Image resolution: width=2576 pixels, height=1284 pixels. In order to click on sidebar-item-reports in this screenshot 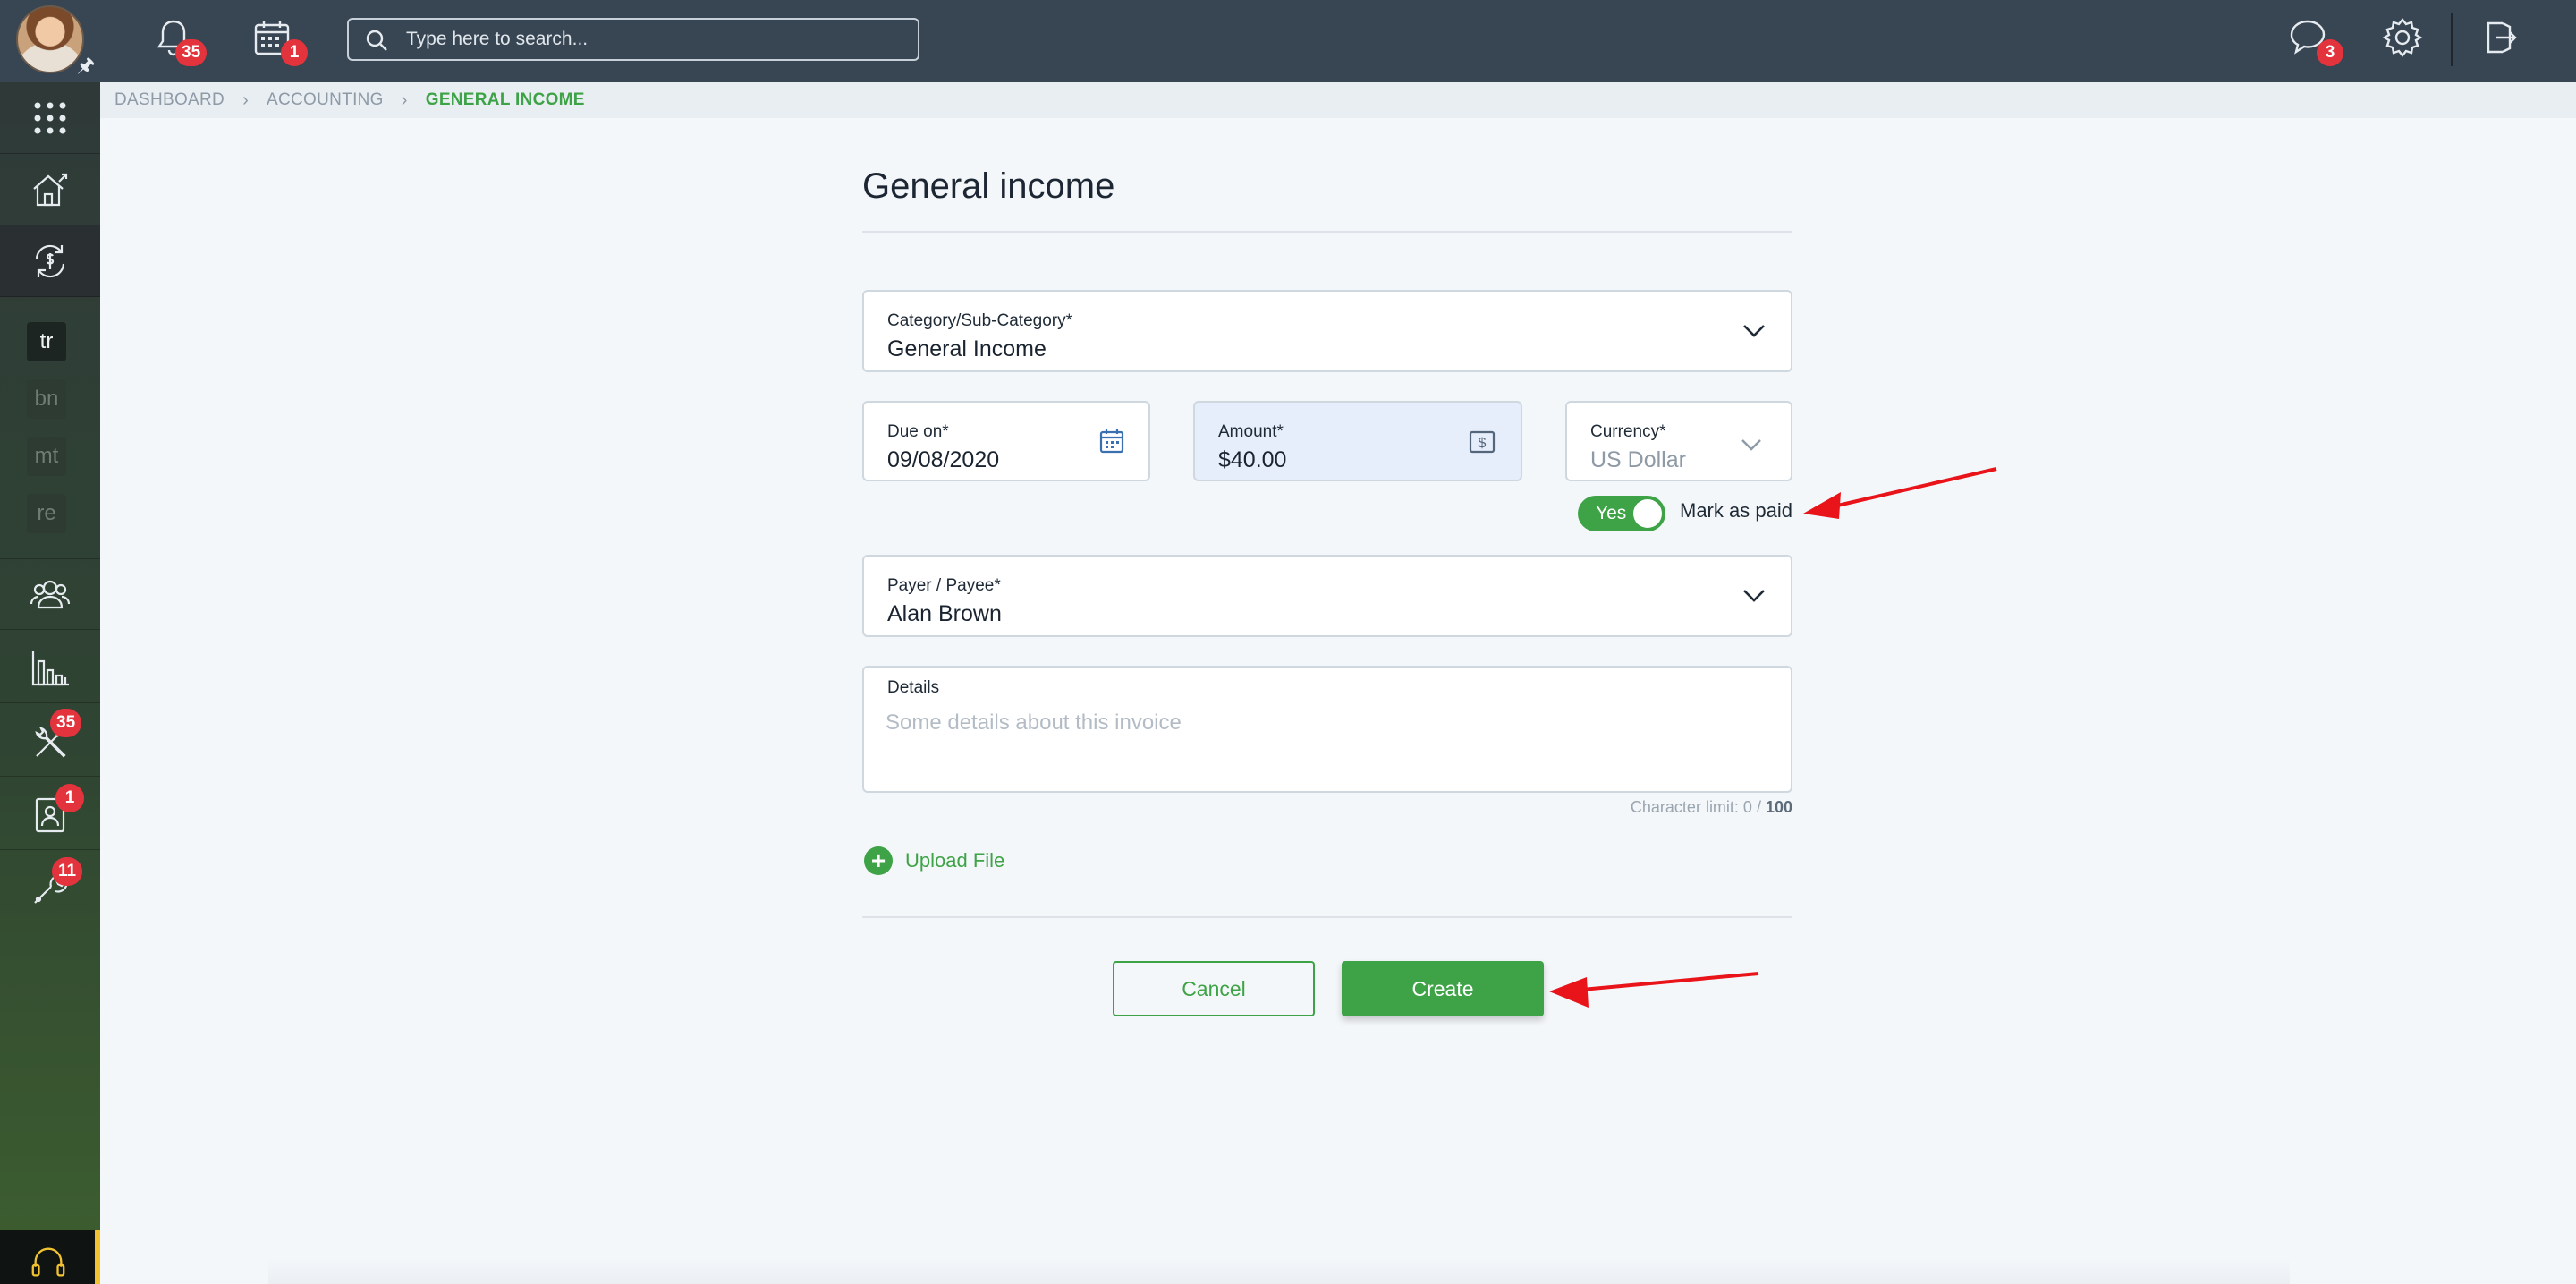, I will do `click(50, 667)`.